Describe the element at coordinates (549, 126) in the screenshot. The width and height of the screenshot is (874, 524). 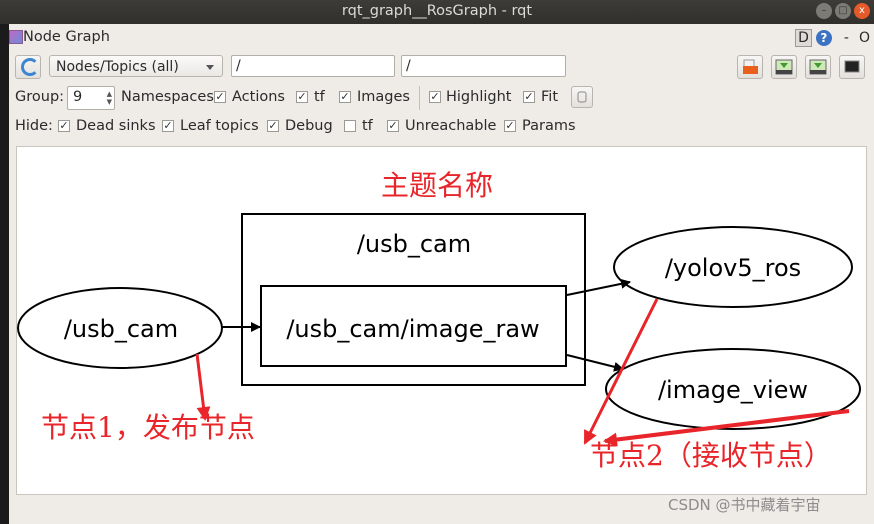
I see `params-label: Params` at that location.